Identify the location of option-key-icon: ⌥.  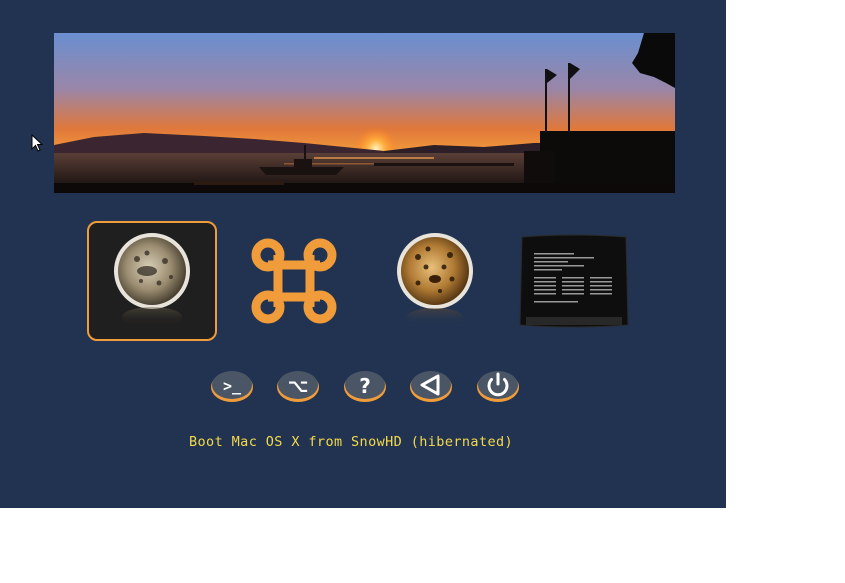
(298, 386).